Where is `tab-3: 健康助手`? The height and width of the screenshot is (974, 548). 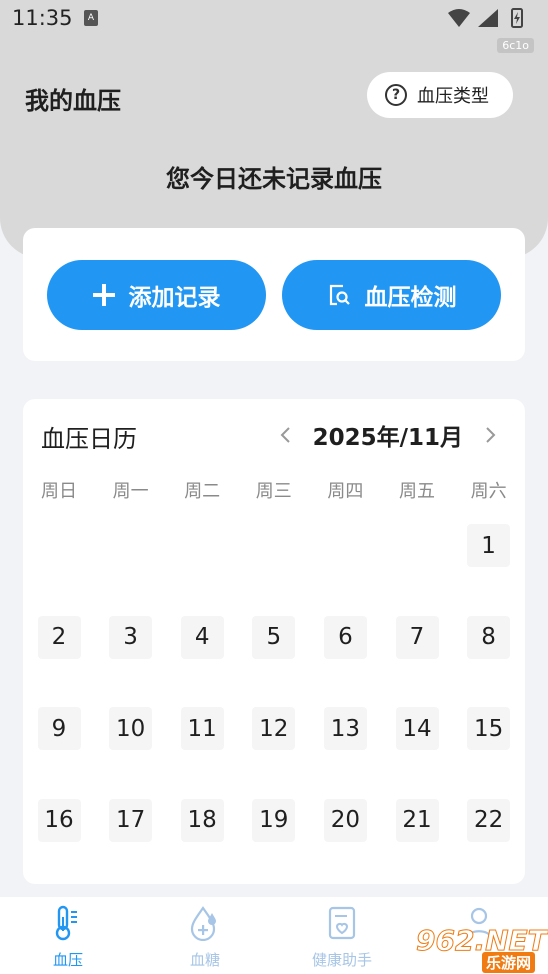
tab-3: 健康助手 is located at coordinates (342, 937).